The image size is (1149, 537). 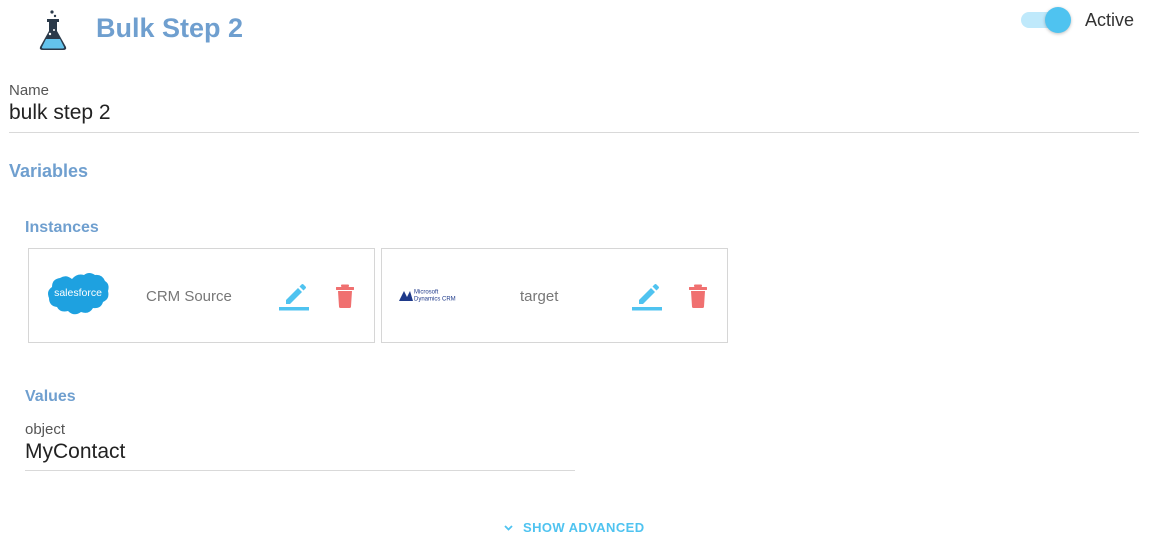 I want to click on name-value: bulk step 2, so click(x=574, y=113).